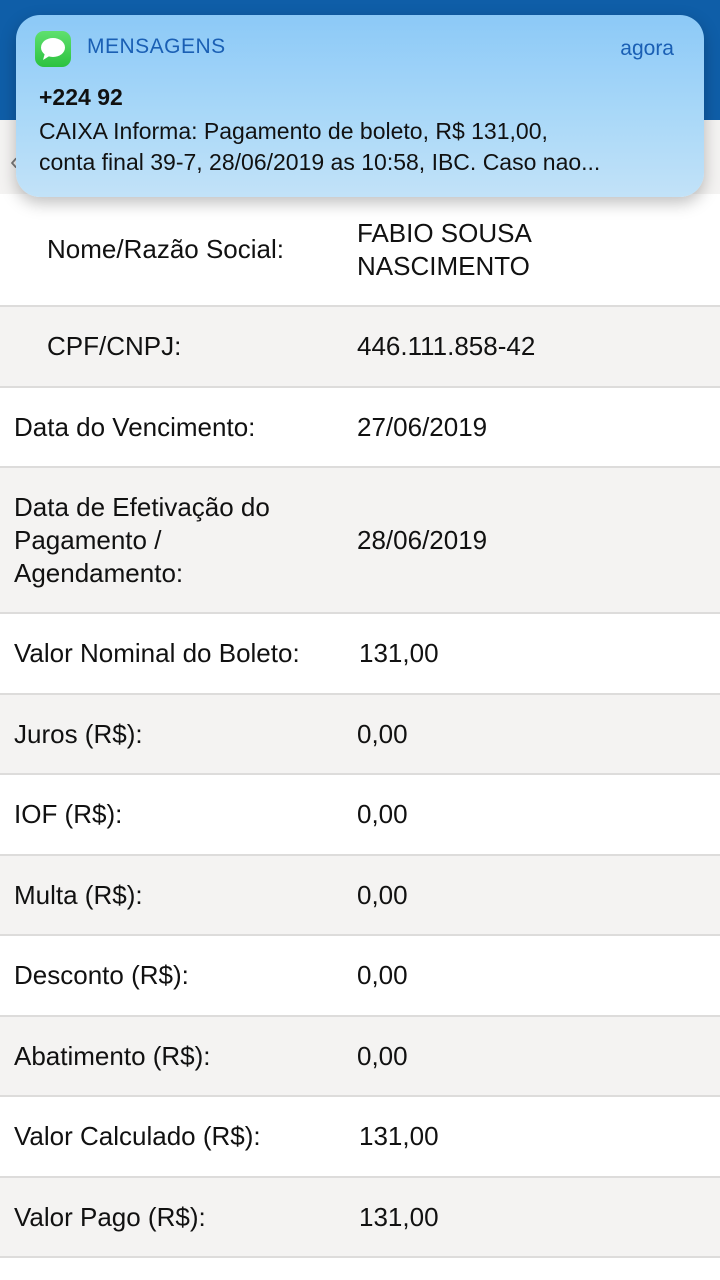 This screenshot has width=720, height=1280. I want to click on row-valor-calculado: Valor Calculado (R$): 131,00, so click(360, 1137).